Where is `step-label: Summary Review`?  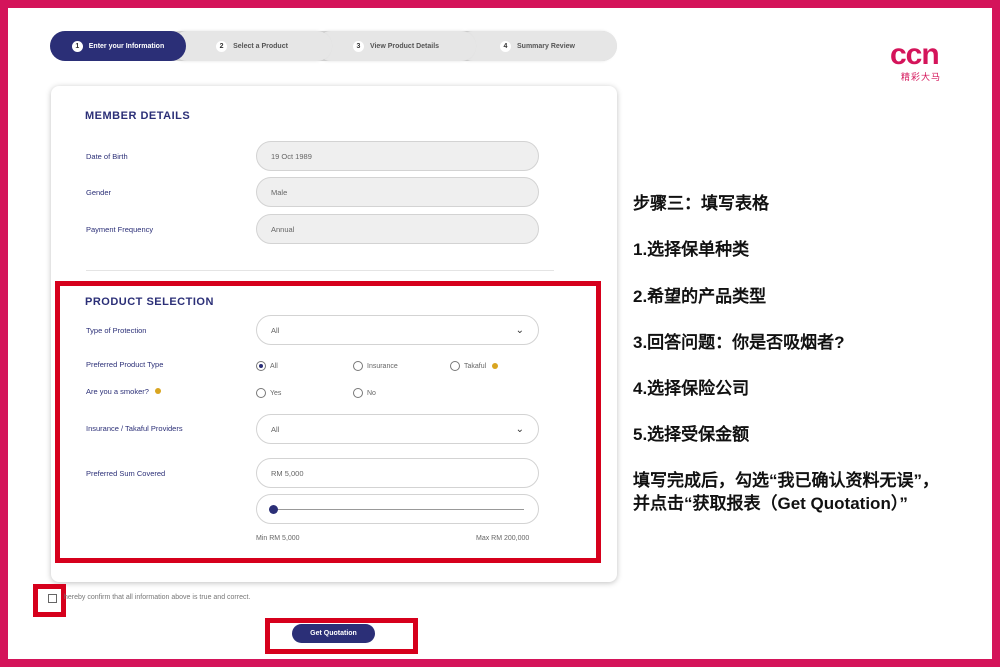
step-label: Summary Review is located at coordinates (546, 46).